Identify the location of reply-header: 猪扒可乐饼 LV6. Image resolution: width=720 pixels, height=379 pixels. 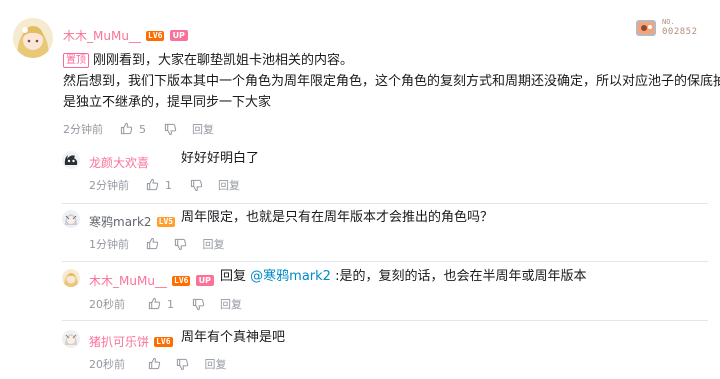
(131, 340).